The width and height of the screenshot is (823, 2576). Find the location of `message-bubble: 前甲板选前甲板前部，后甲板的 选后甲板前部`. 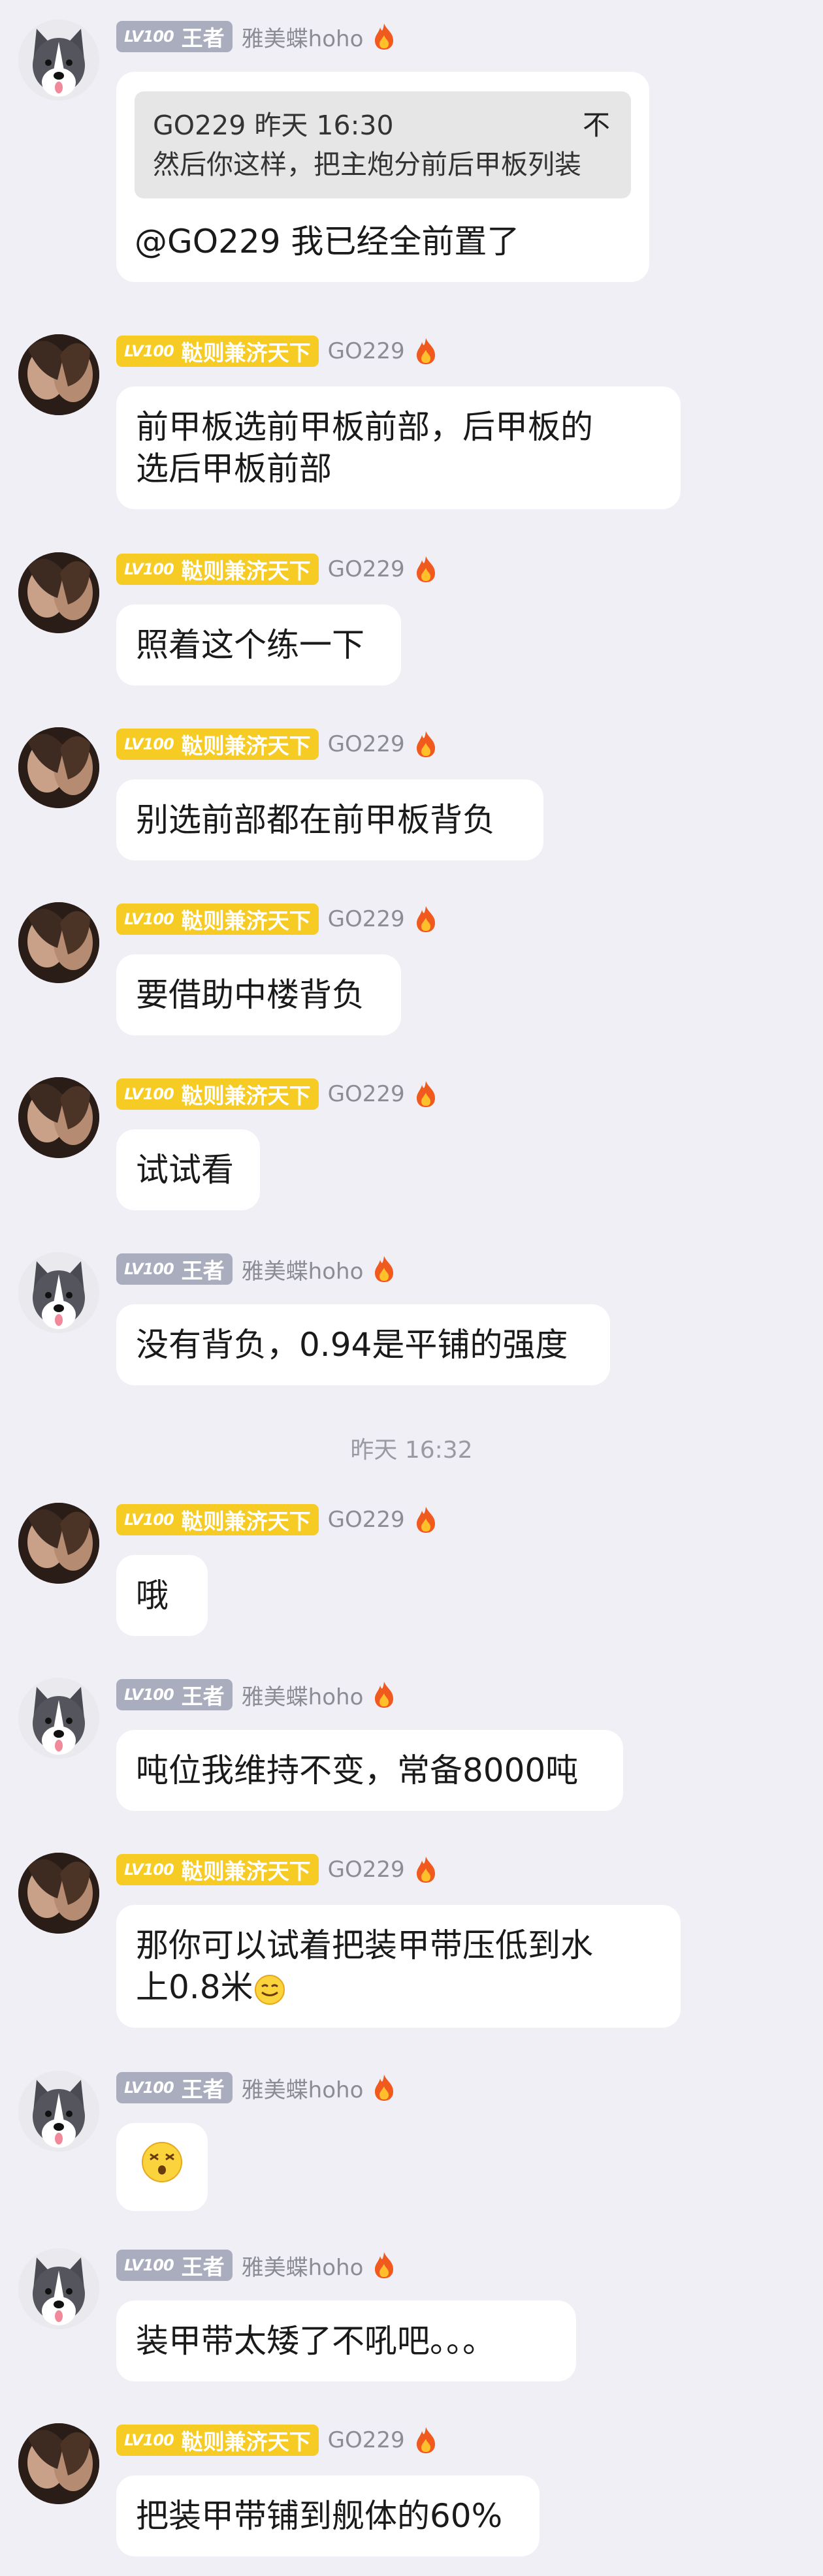

message-bubble: 前甲板选前甲板前部，后甲板的 选后甲板前部 is located at coordinates (398, 448).